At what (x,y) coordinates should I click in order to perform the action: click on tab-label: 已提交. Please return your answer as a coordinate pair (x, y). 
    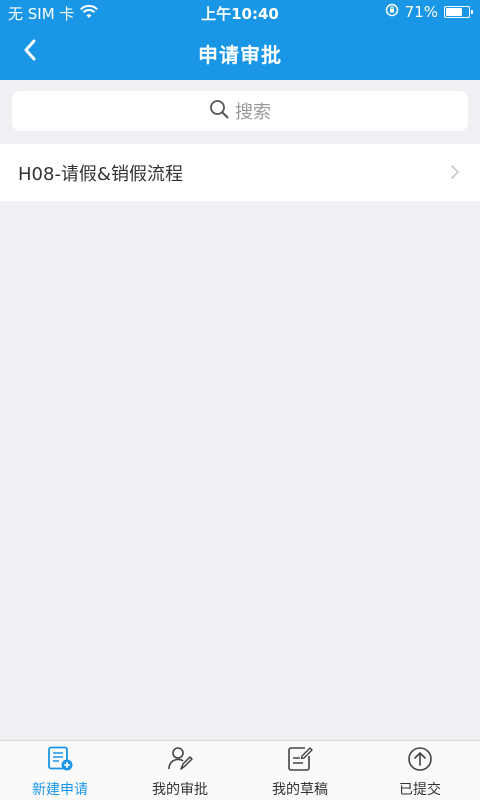
    Looking at the image, I should click on (420, 790).